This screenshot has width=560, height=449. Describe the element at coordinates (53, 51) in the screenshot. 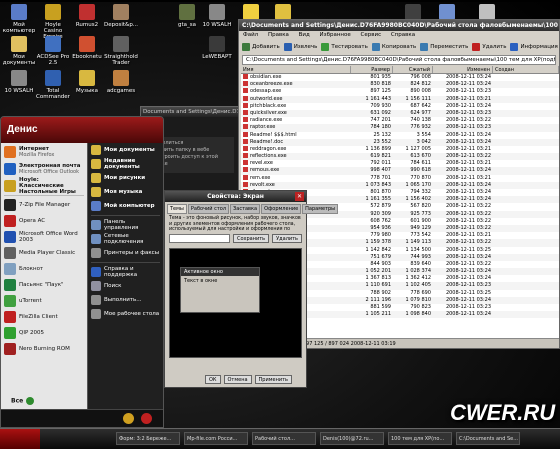

I see `desktop-icon: ACDSee Pro 2.5` at that location.